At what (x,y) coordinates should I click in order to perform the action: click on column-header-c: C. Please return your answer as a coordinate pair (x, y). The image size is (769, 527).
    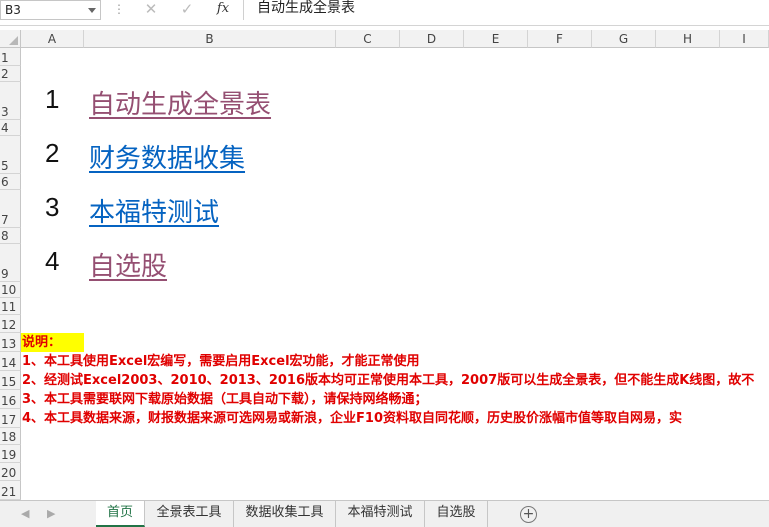
    Looking at the image, I should click on (368, 39).